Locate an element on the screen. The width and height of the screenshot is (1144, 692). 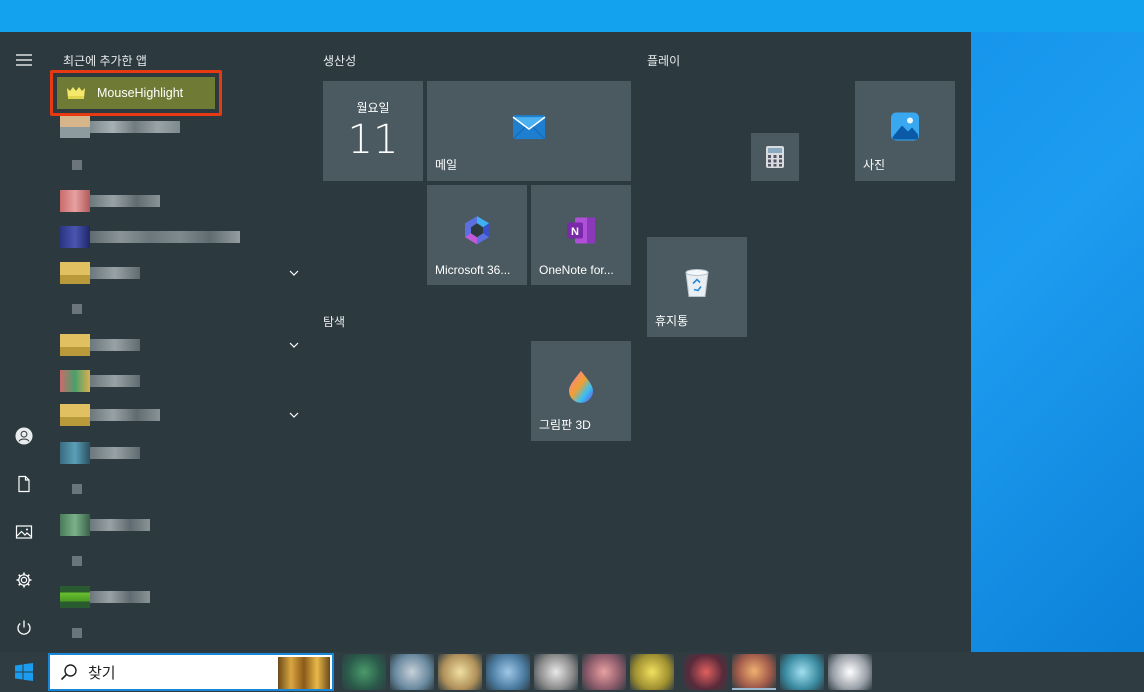
desktop-background is located at coordinates (572, 16).